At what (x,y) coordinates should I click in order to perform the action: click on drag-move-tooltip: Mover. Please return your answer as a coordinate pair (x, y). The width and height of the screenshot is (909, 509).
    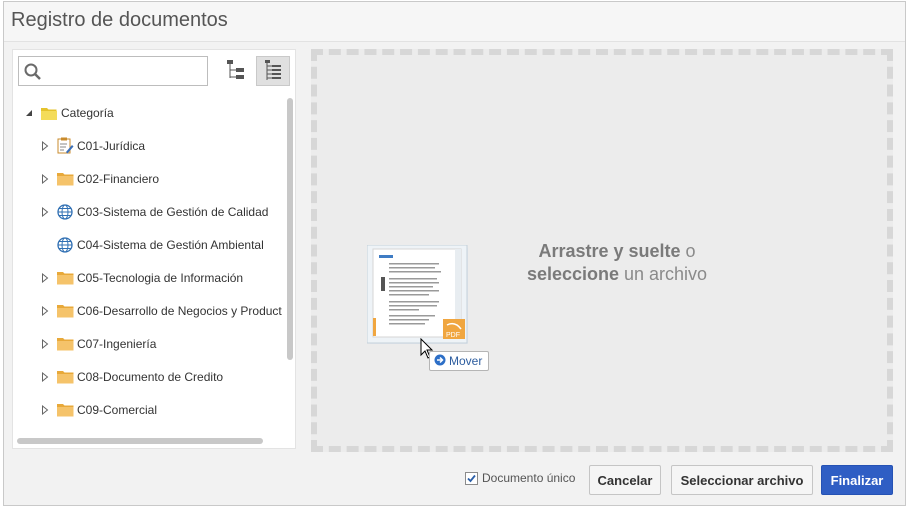
    Looking at the image, I should click on (459, 361).